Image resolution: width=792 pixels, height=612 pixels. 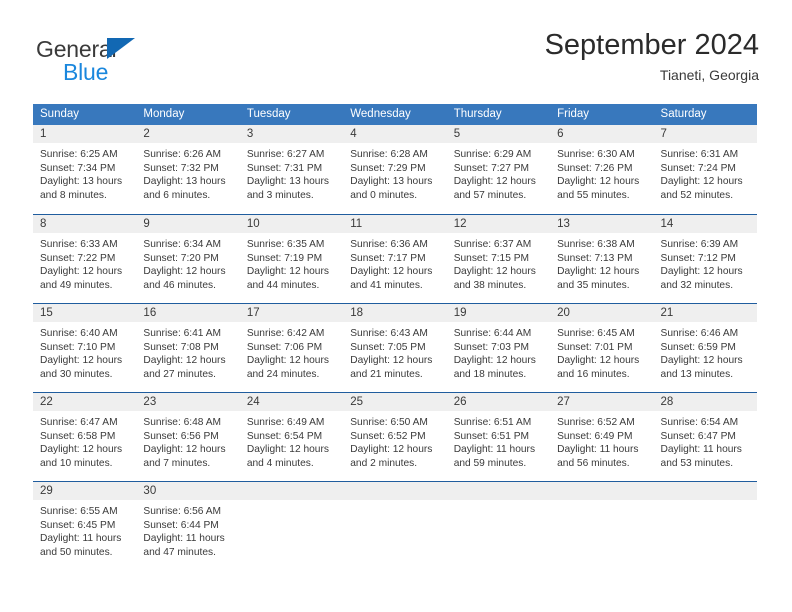 I want to click on day-number: 4, so click(x=353, y=134).